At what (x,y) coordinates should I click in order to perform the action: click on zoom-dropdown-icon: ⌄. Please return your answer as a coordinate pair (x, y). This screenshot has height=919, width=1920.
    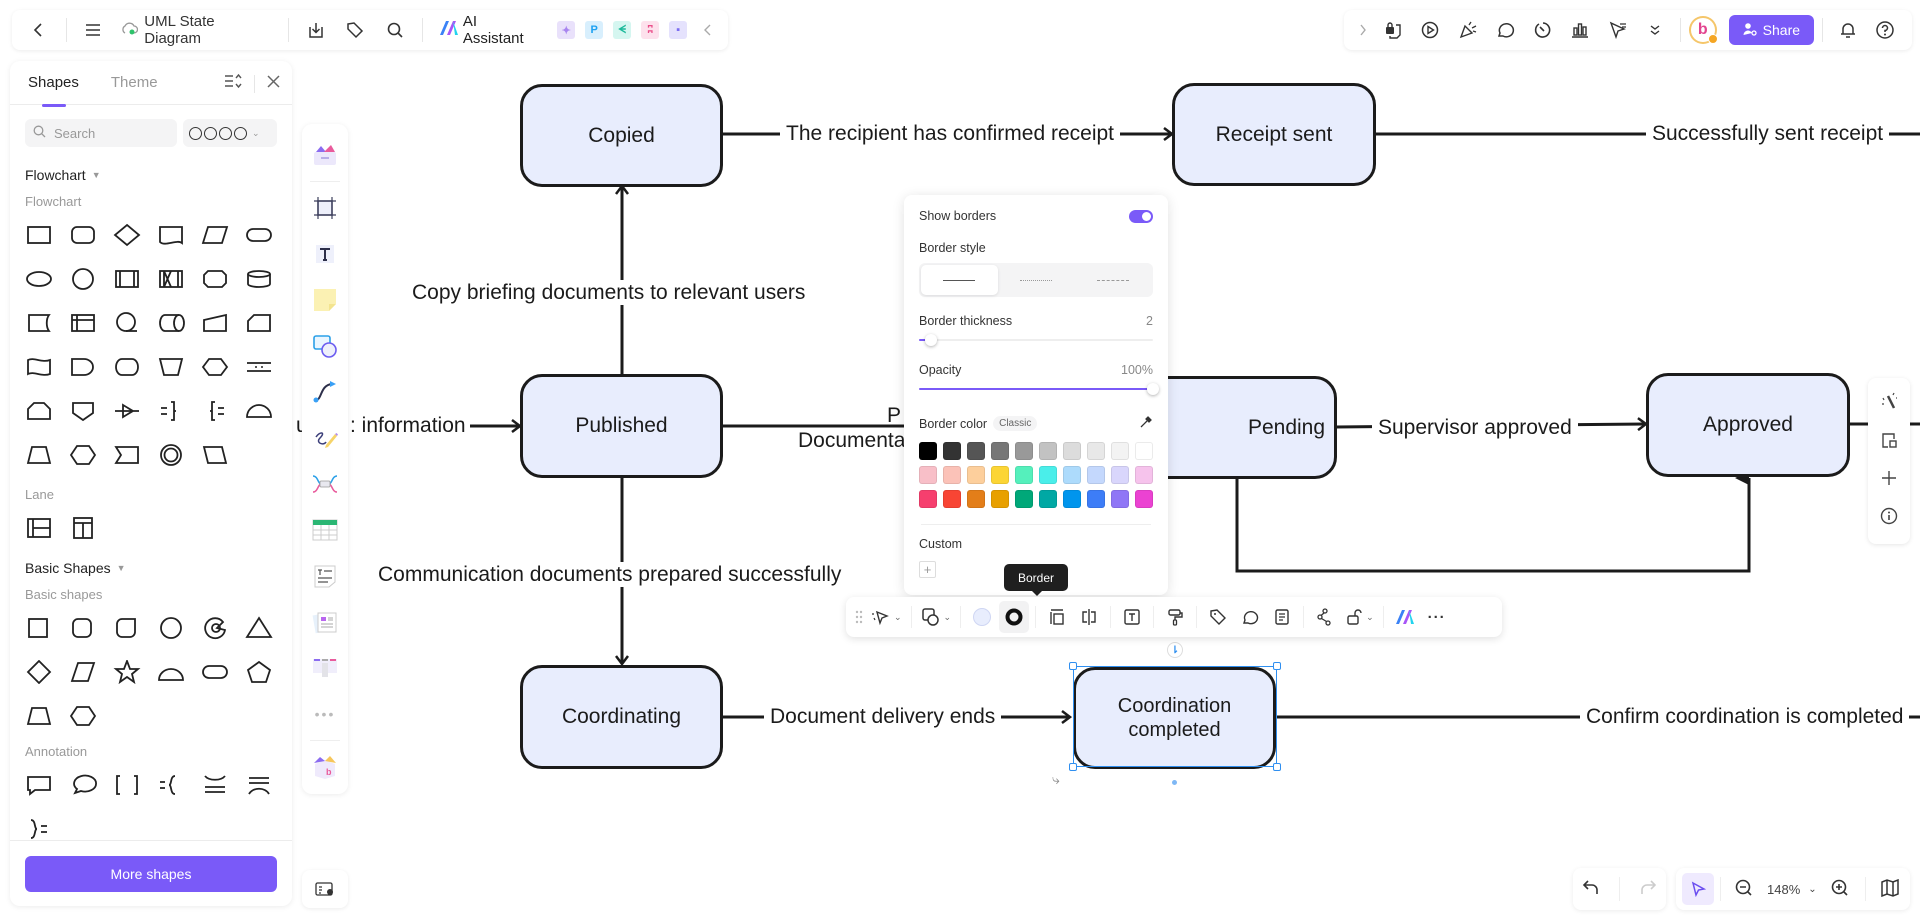
    Looking at the image, I should click on (1812, 889).